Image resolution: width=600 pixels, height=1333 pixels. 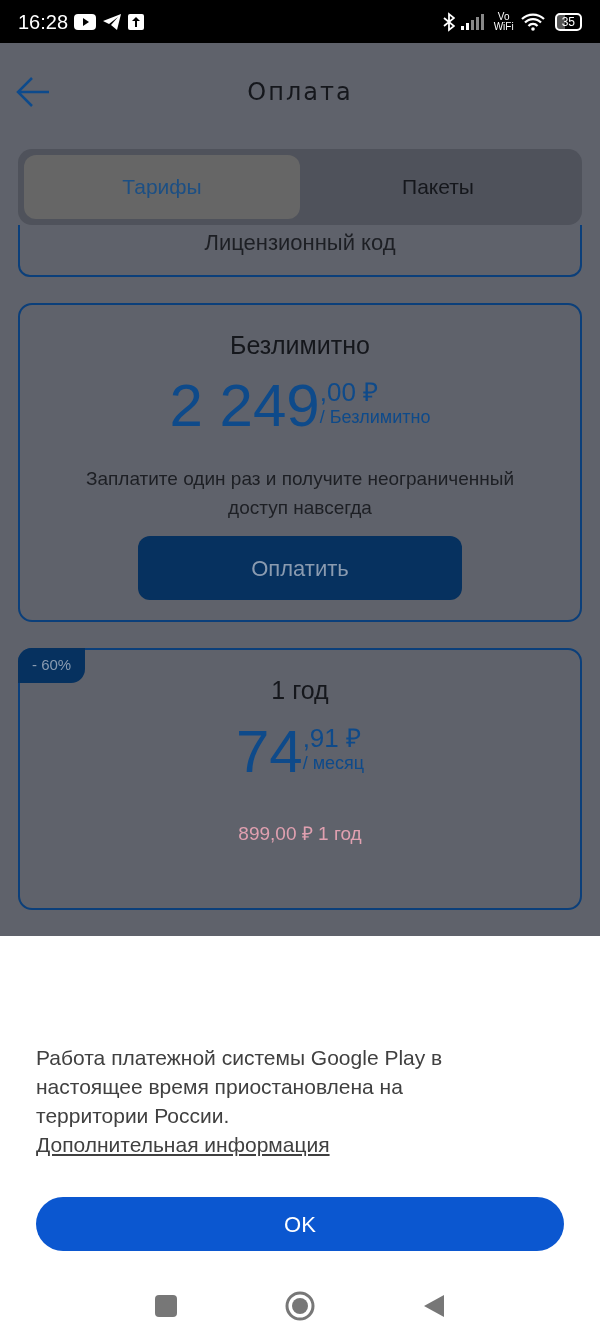 I want to click on price-main: 2 249, so click(x=244, y=406).